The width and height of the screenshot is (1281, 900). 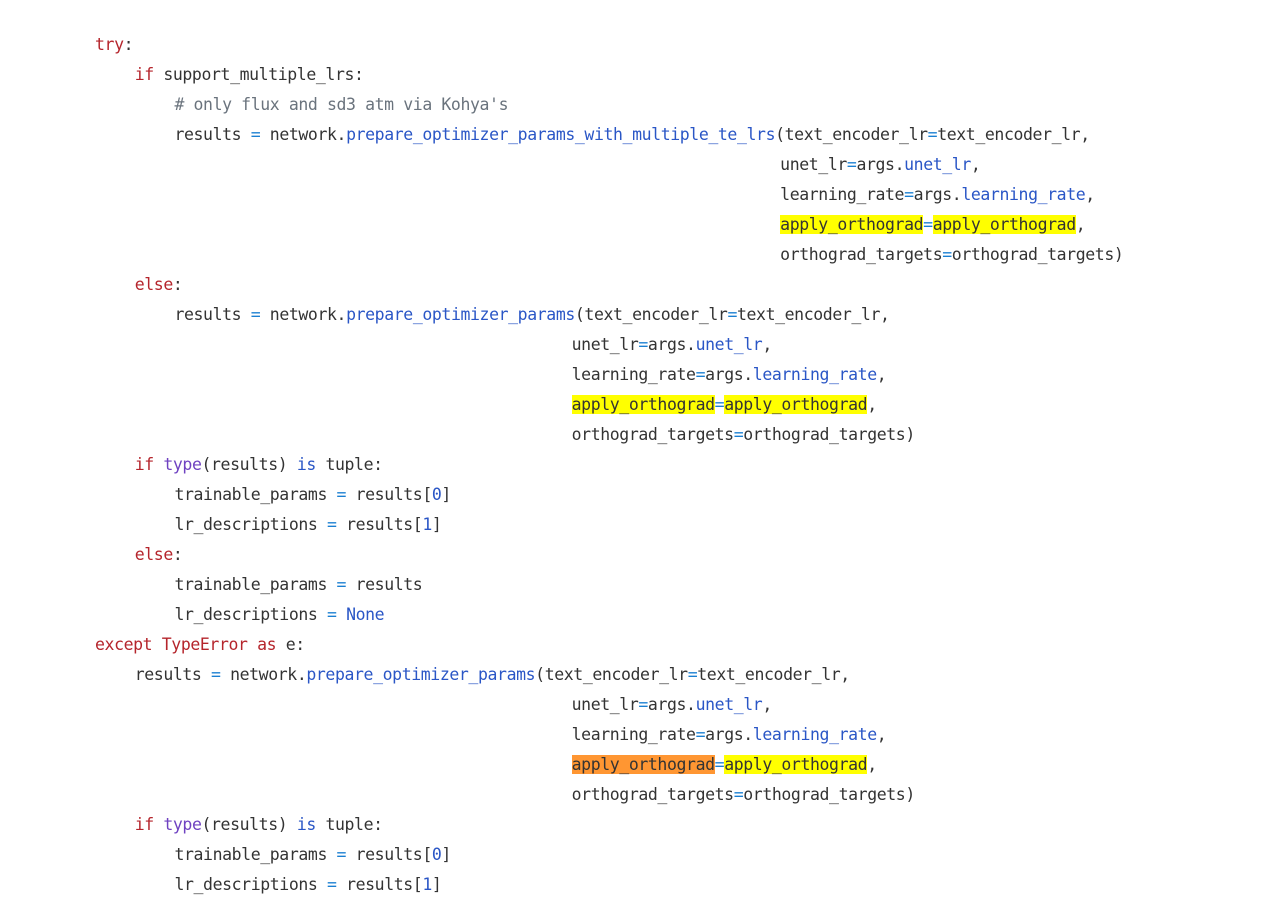 What do you see at coordinates (267, 644) in the screenshot?
I see `code-token: as` at bounding box center [267, 644].